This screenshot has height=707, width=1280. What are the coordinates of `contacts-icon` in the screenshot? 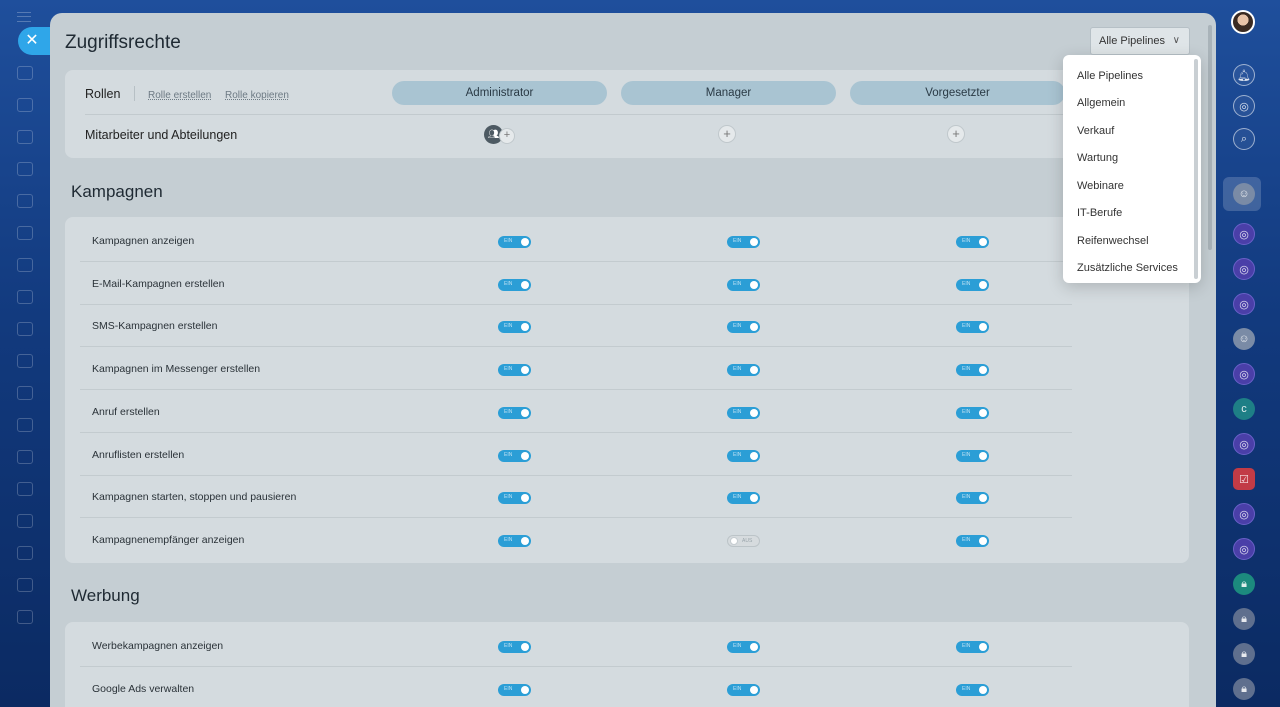 It's located at (25, 169).